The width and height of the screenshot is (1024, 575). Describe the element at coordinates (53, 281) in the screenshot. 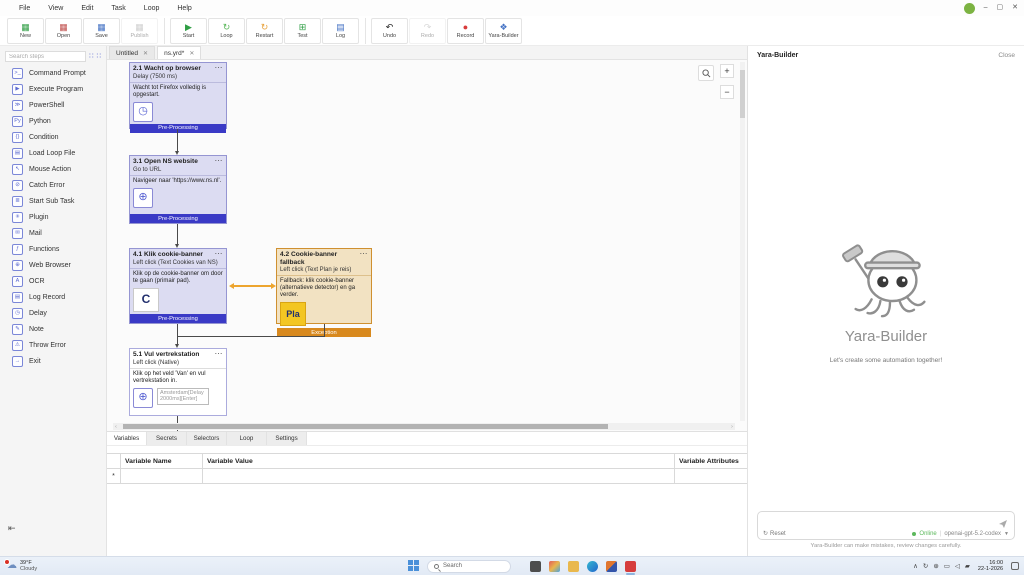

I see `sidebar-item: A OCR` at that location.